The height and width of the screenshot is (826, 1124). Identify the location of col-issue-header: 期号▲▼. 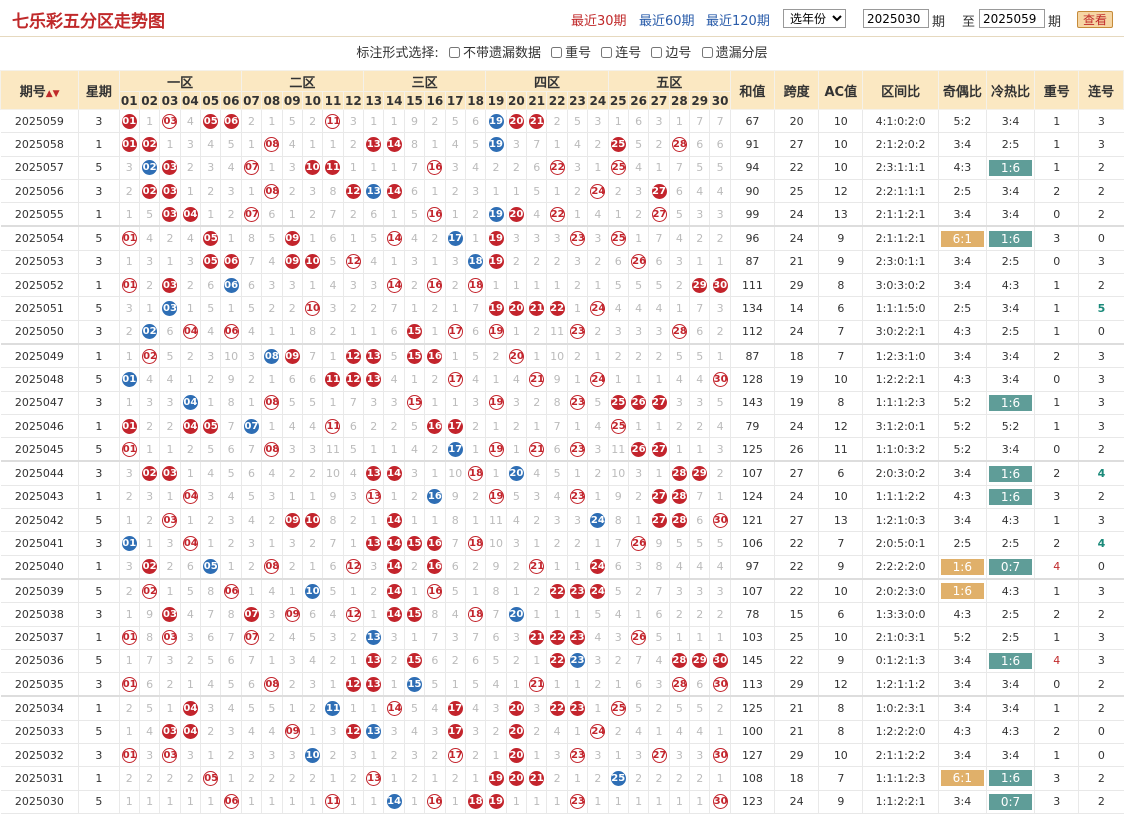
(40, 90).